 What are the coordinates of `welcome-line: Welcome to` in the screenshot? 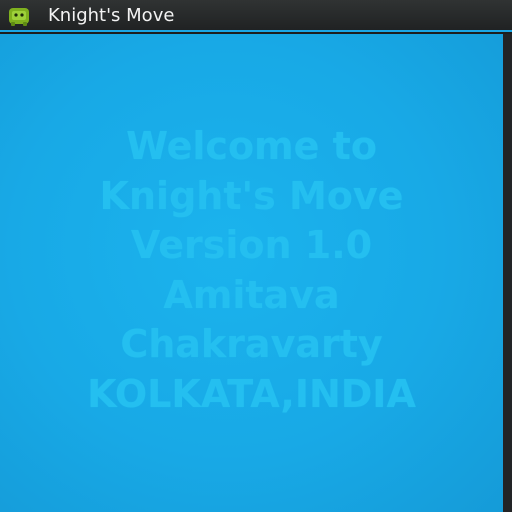 It's located at (251, 146).